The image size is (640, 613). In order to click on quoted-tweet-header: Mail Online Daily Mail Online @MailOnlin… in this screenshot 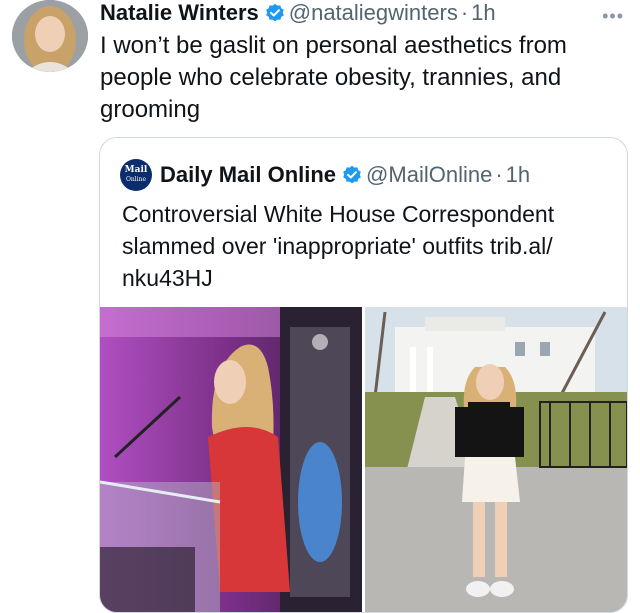, I will do `click(325, 175)`.